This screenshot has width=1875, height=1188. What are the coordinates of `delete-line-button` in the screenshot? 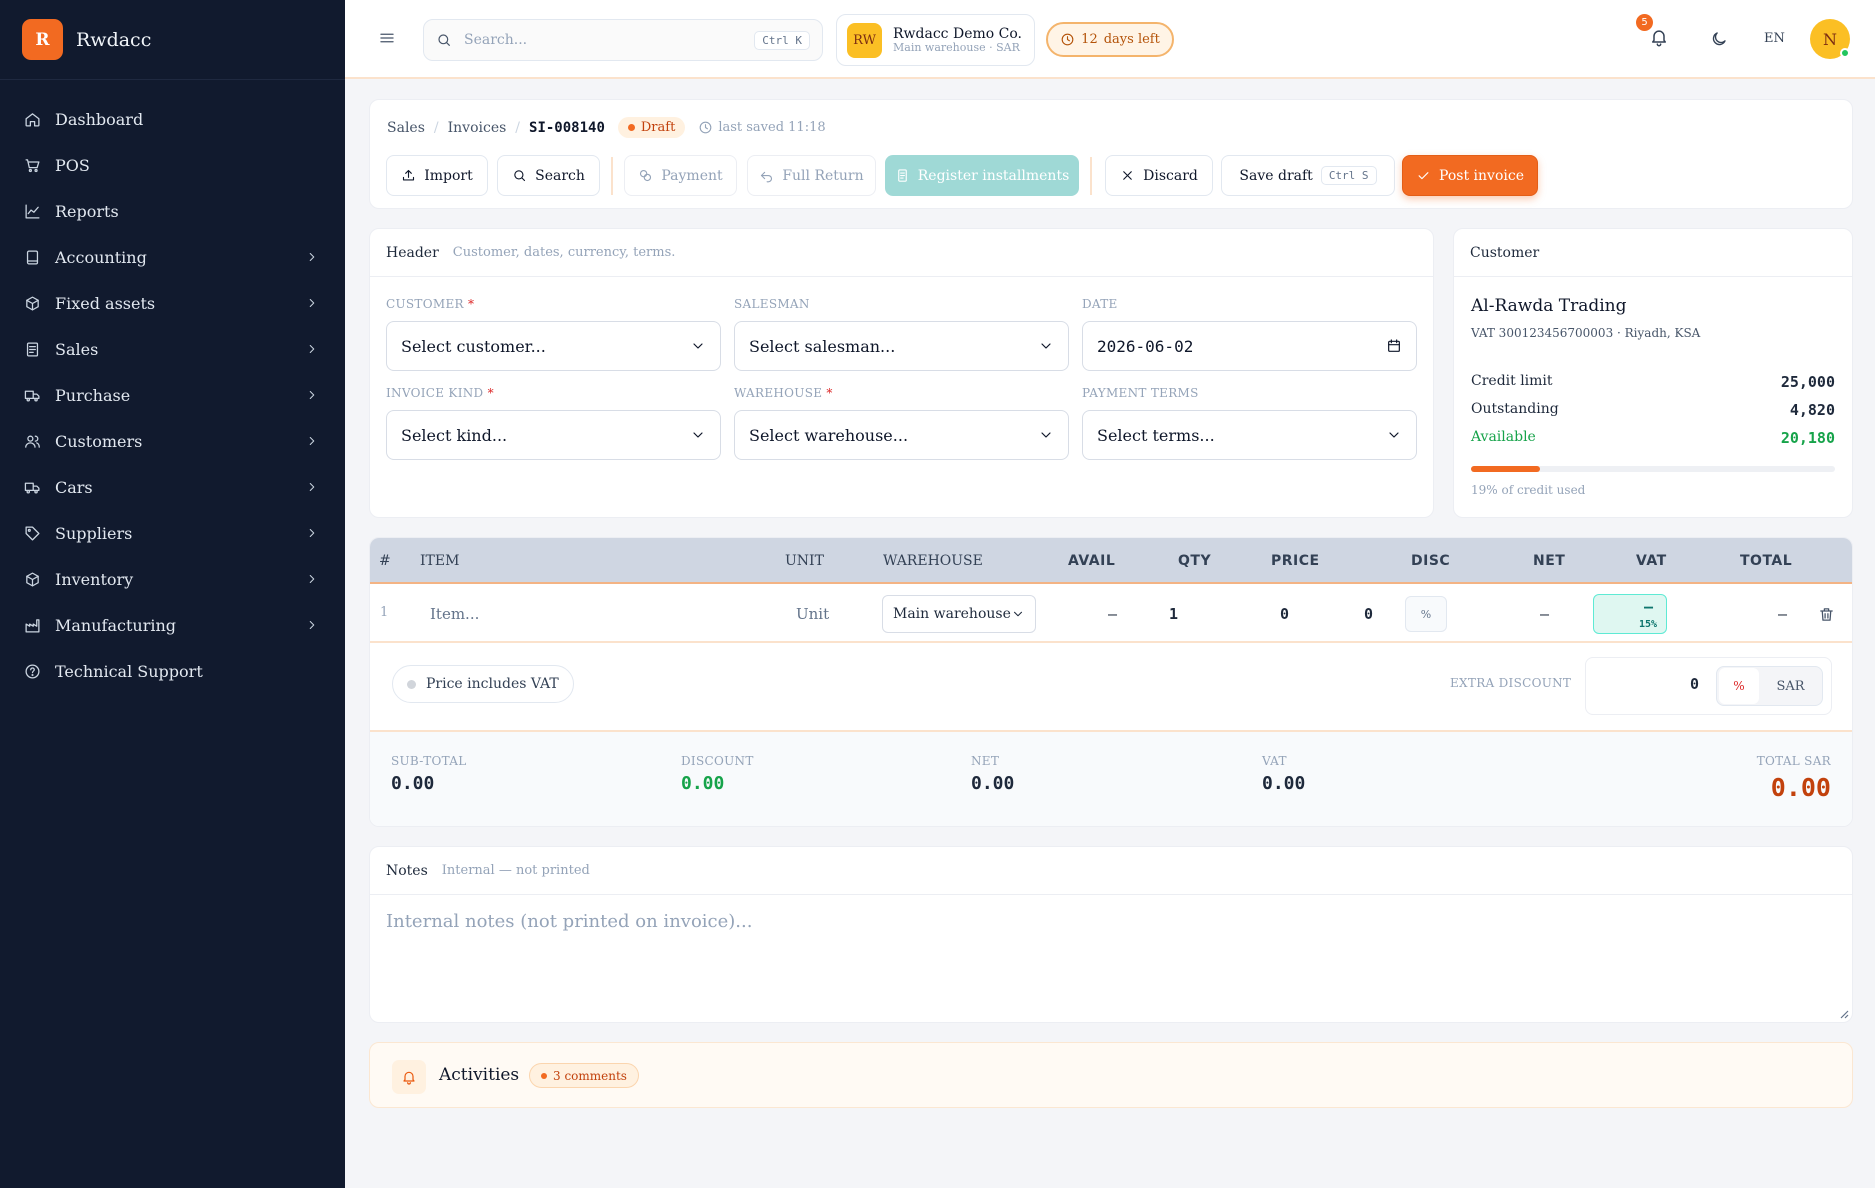 It's located at (1826, 614).